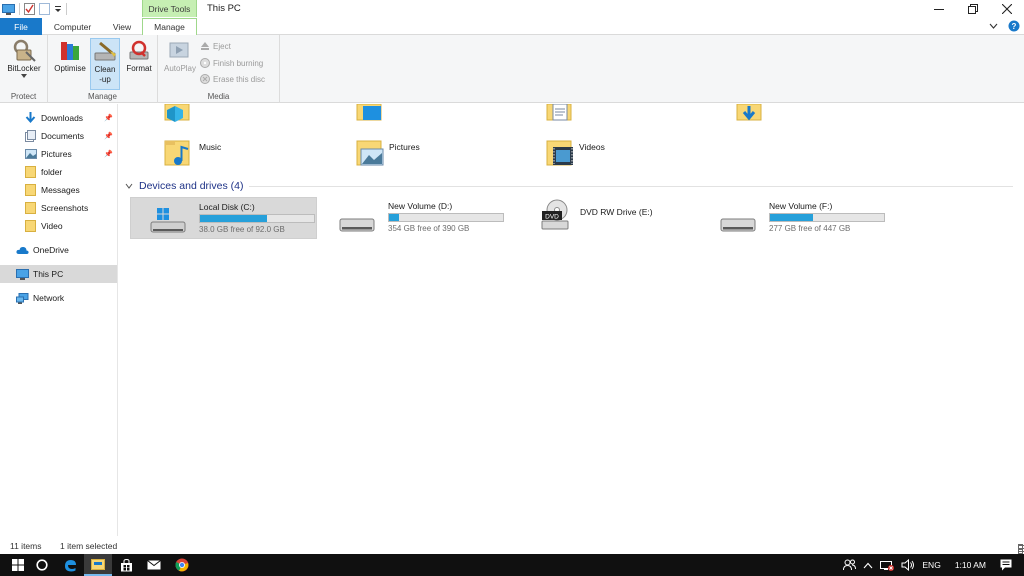 This screenshot has height=576, width=1024. What do you see at coordinates (810, 228) in the screenshot?
I see `drive-free-space: 277 GB free of 447 GB` at bounding box center [810, 228].